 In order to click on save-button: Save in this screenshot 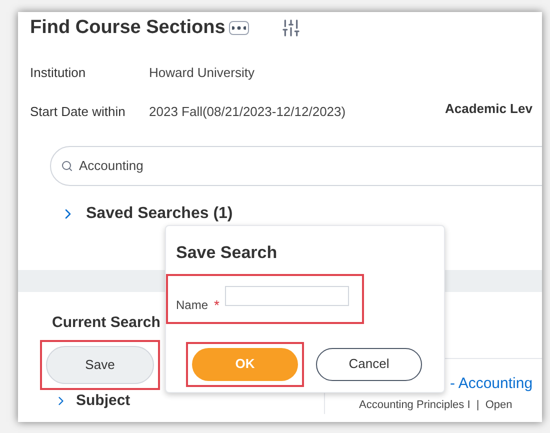, I will do `click(100, 365)`.